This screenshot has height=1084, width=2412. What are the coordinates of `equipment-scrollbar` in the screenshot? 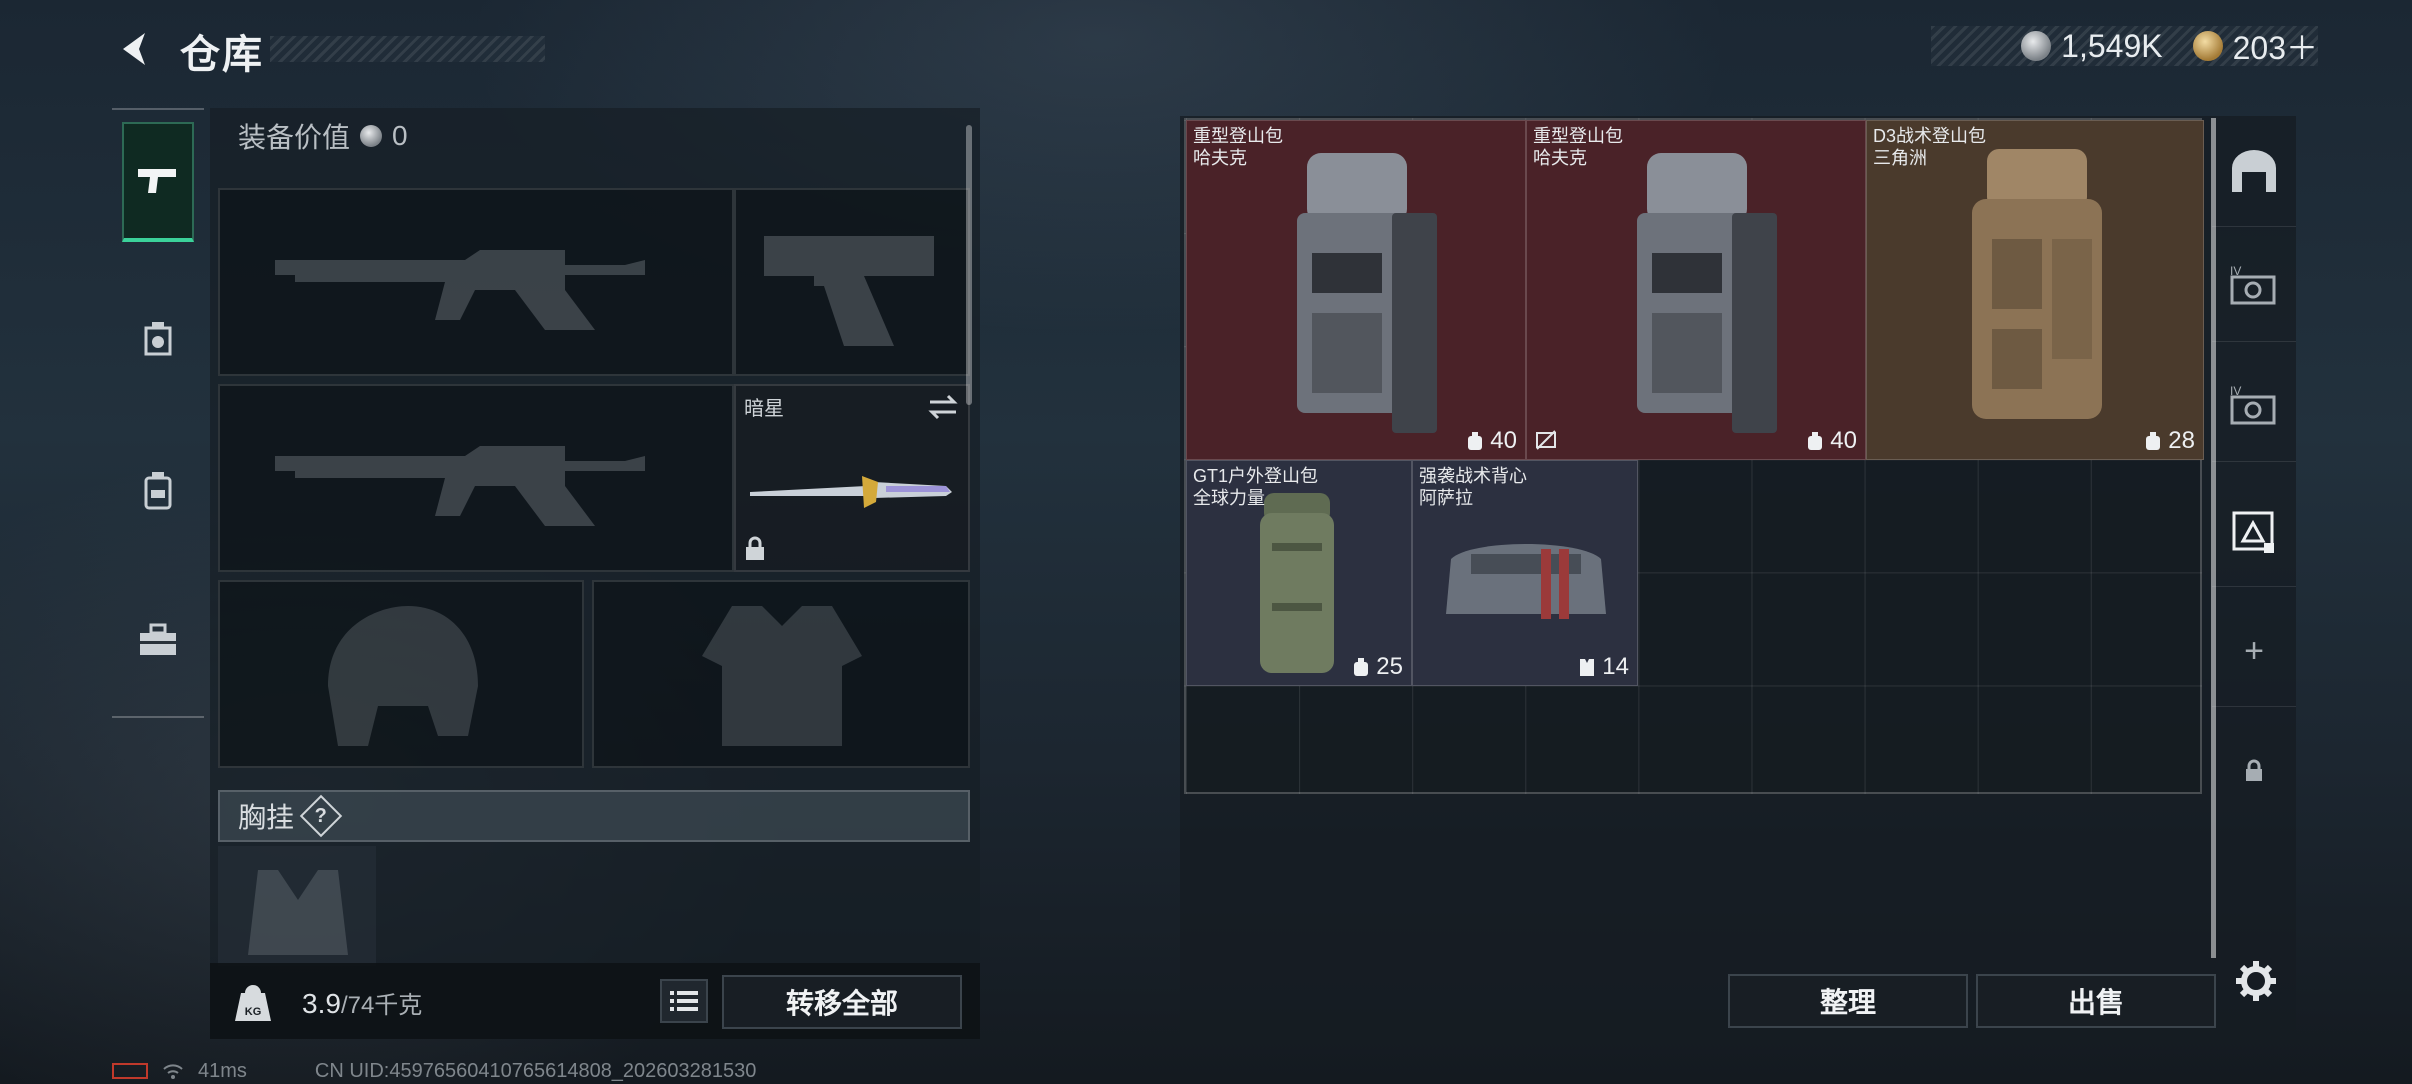 It's located at (969, 265).